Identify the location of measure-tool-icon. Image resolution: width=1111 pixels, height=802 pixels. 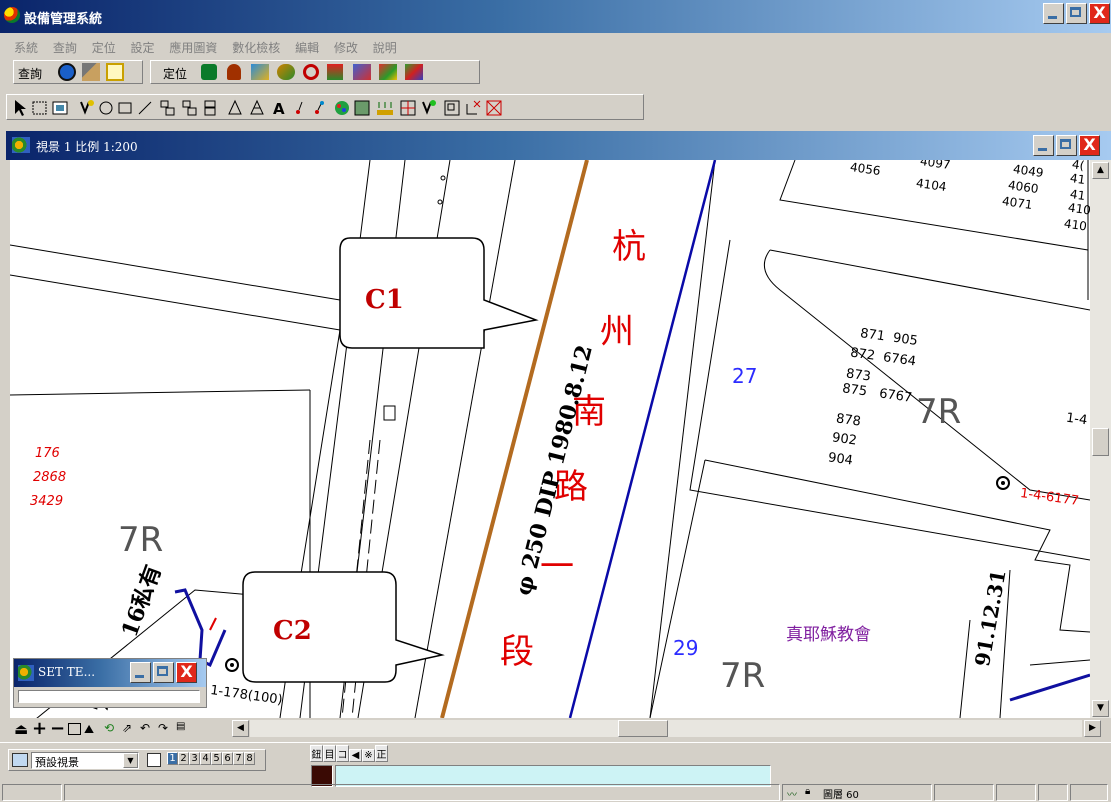
(385, 108).